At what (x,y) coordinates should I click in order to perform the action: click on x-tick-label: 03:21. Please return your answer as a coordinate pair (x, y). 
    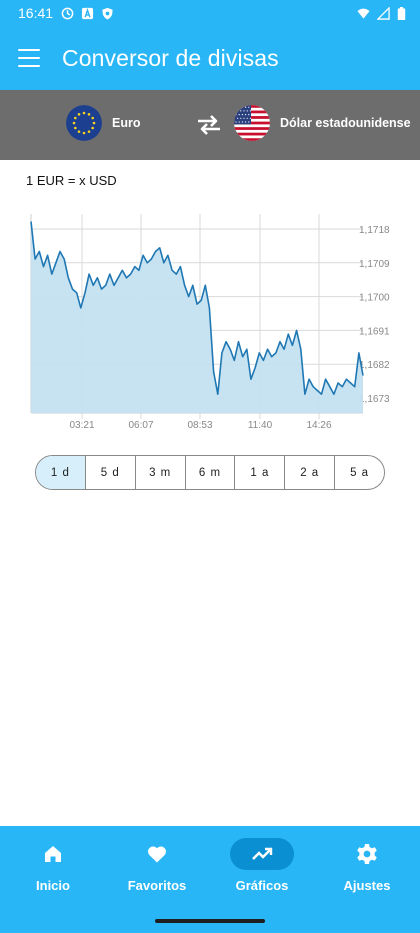
    Looking at the image, I should click on (81, 425).